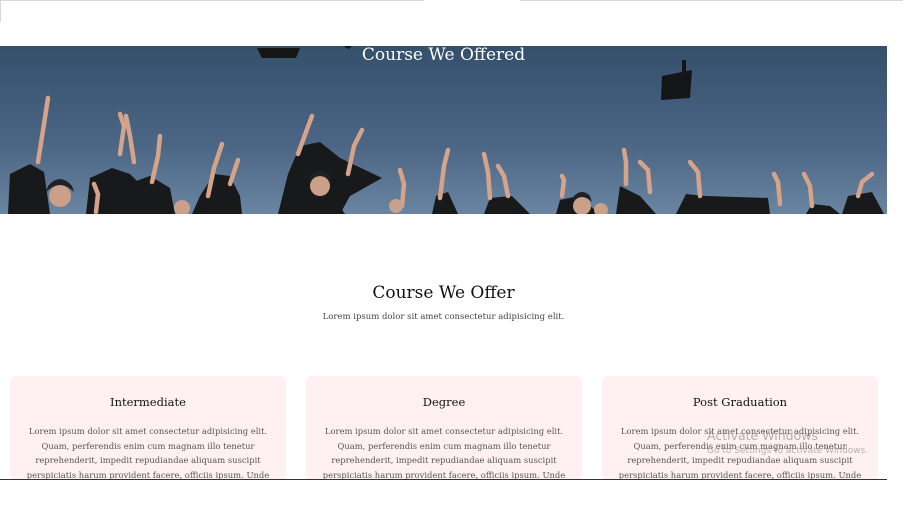 This screenshot has height=511, width=903. What do you see at coordinates (443, 55) in the screenshot?
I see `hero-title: Course We Offered` at bounding box center [443, 55].